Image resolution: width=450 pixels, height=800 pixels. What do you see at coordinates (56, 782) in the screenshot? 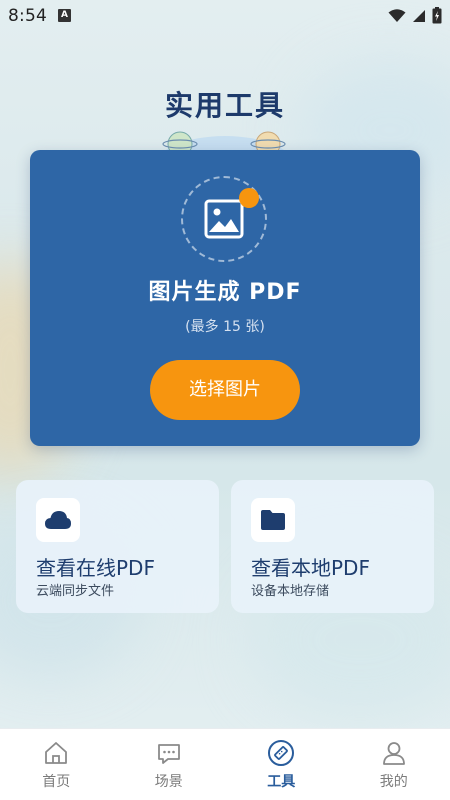
I see `nav-label-home: 首页` at bounding box center [56, 782].